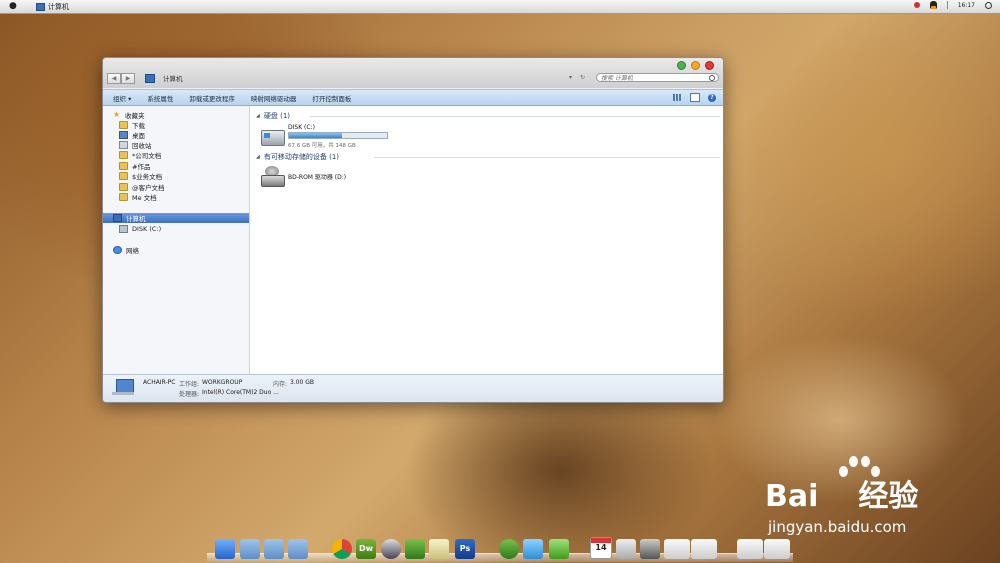 The image size is (1000, 563). I want to click on drive-usage-bar, so click(338, 135).